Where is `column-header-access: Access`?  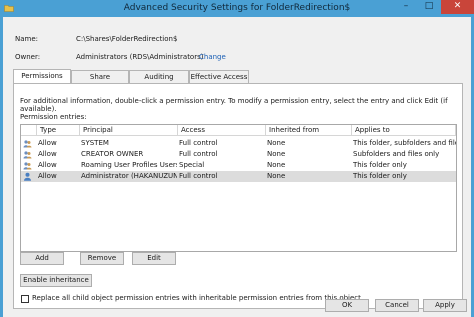 column-header-access: Access is located at coordinates (222, 130).